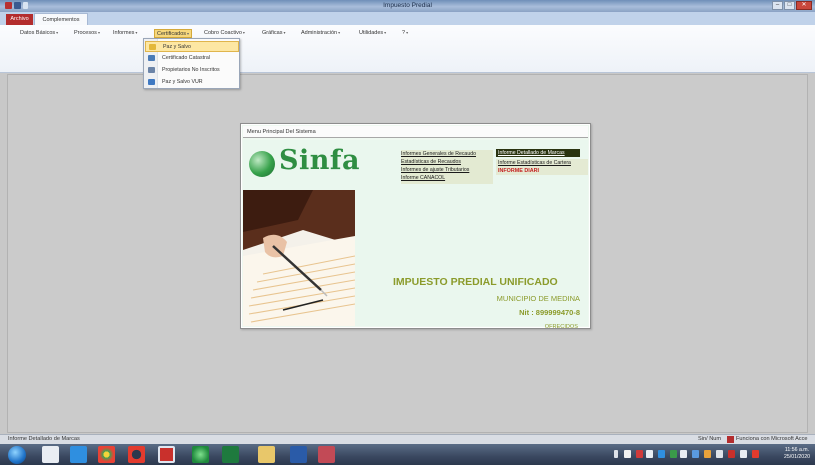 The image size is (815, 465). I want to click on taskbar-clock: 11:56 a.m. 25/01/2020, so click(797, 454).